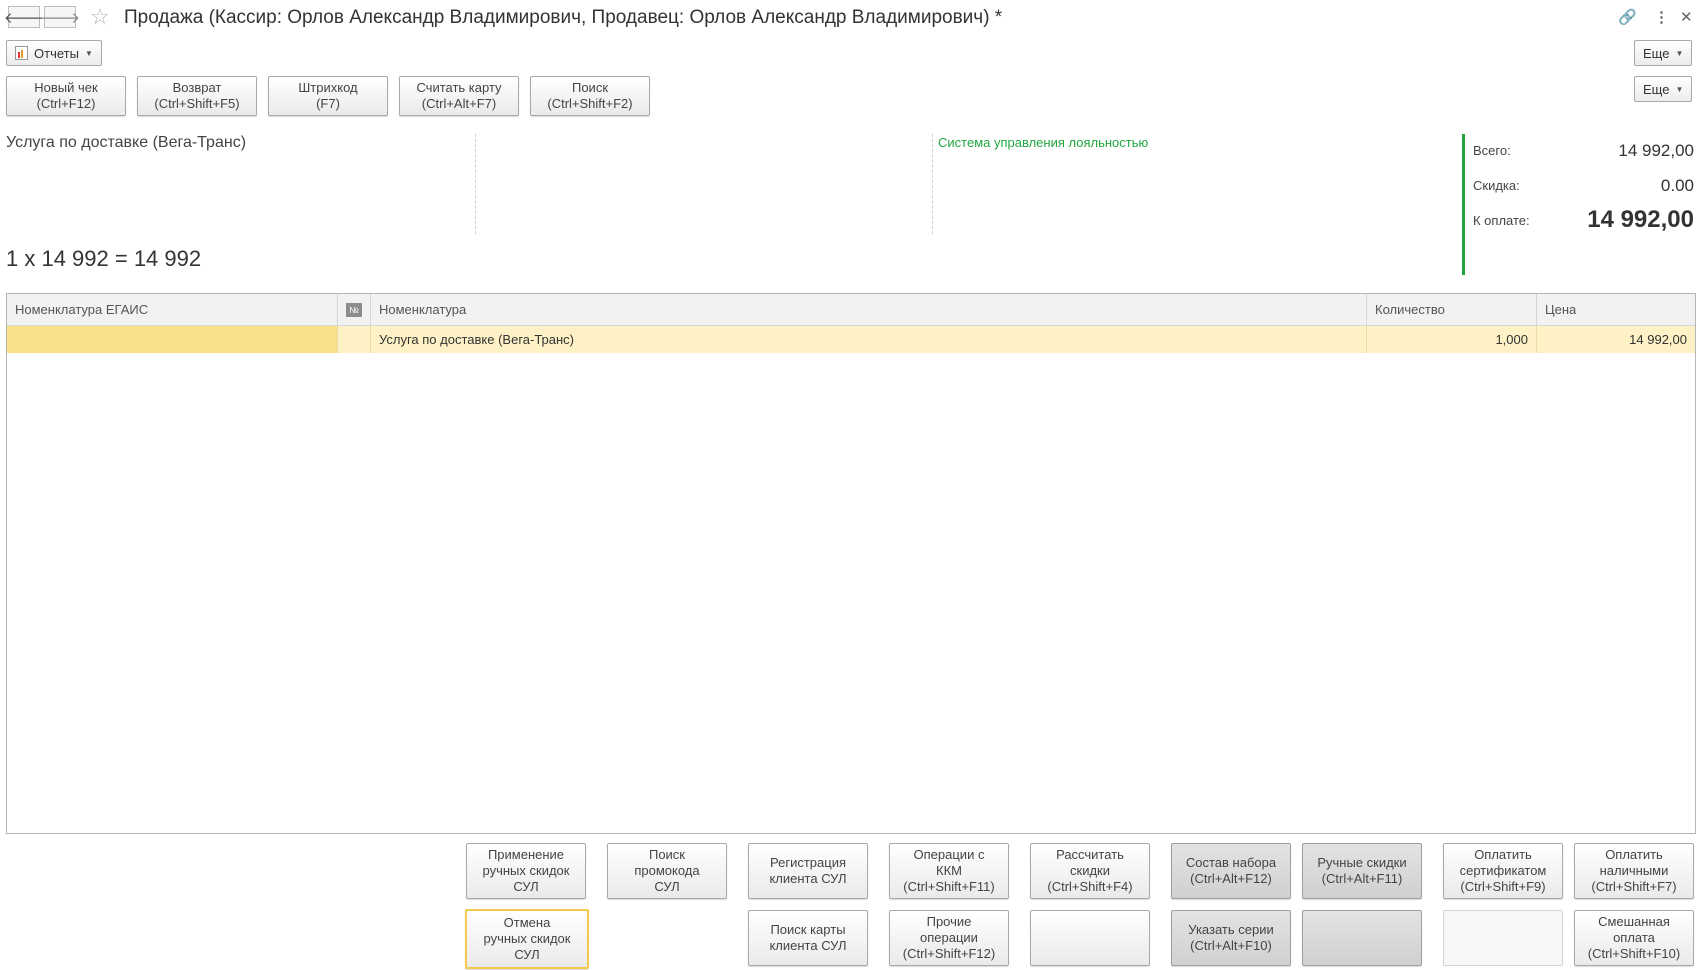 The image size is (1702, 970). Describe the element at coordinates (808, 938) in the screenshot. I see `search-client-card-button: Поиск карты клиента СУЛ` at that location.